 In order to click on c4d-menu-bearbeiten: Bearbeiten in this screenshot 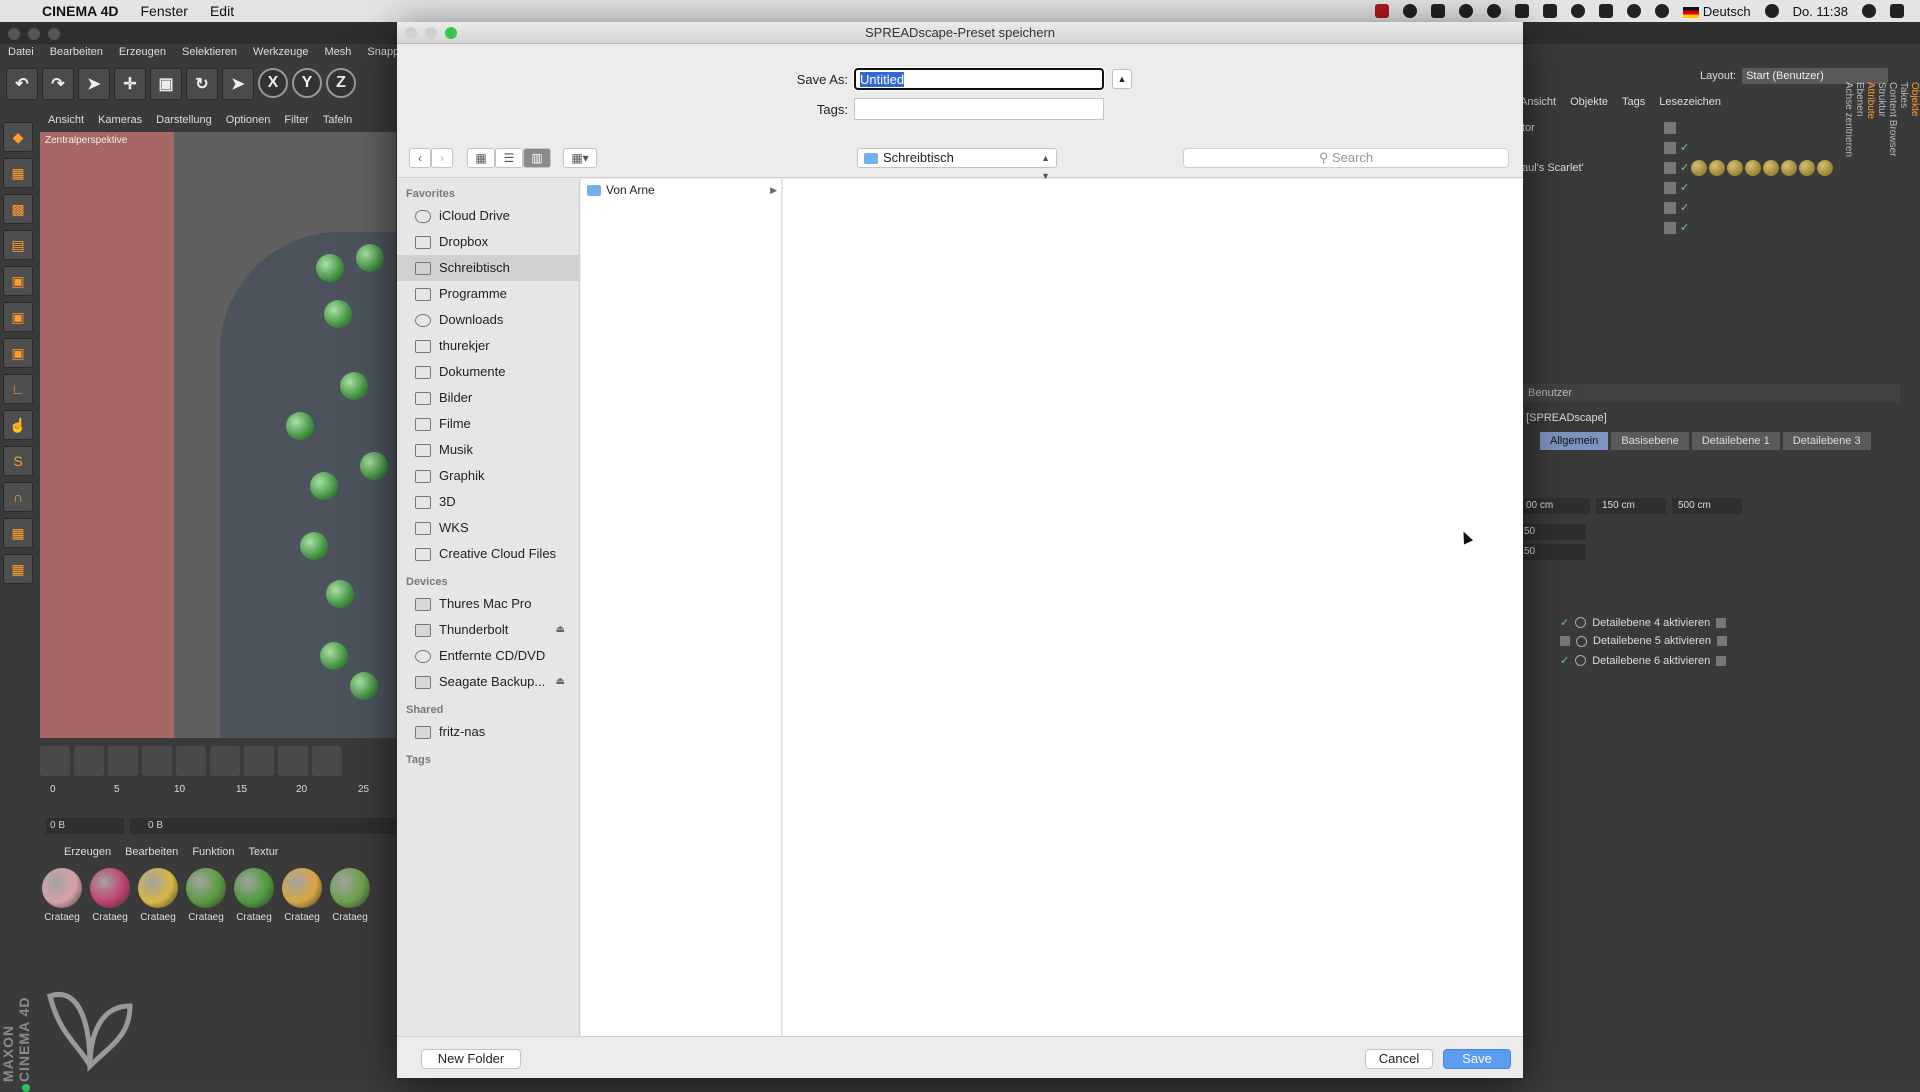, I will do `click(76, 55)`.